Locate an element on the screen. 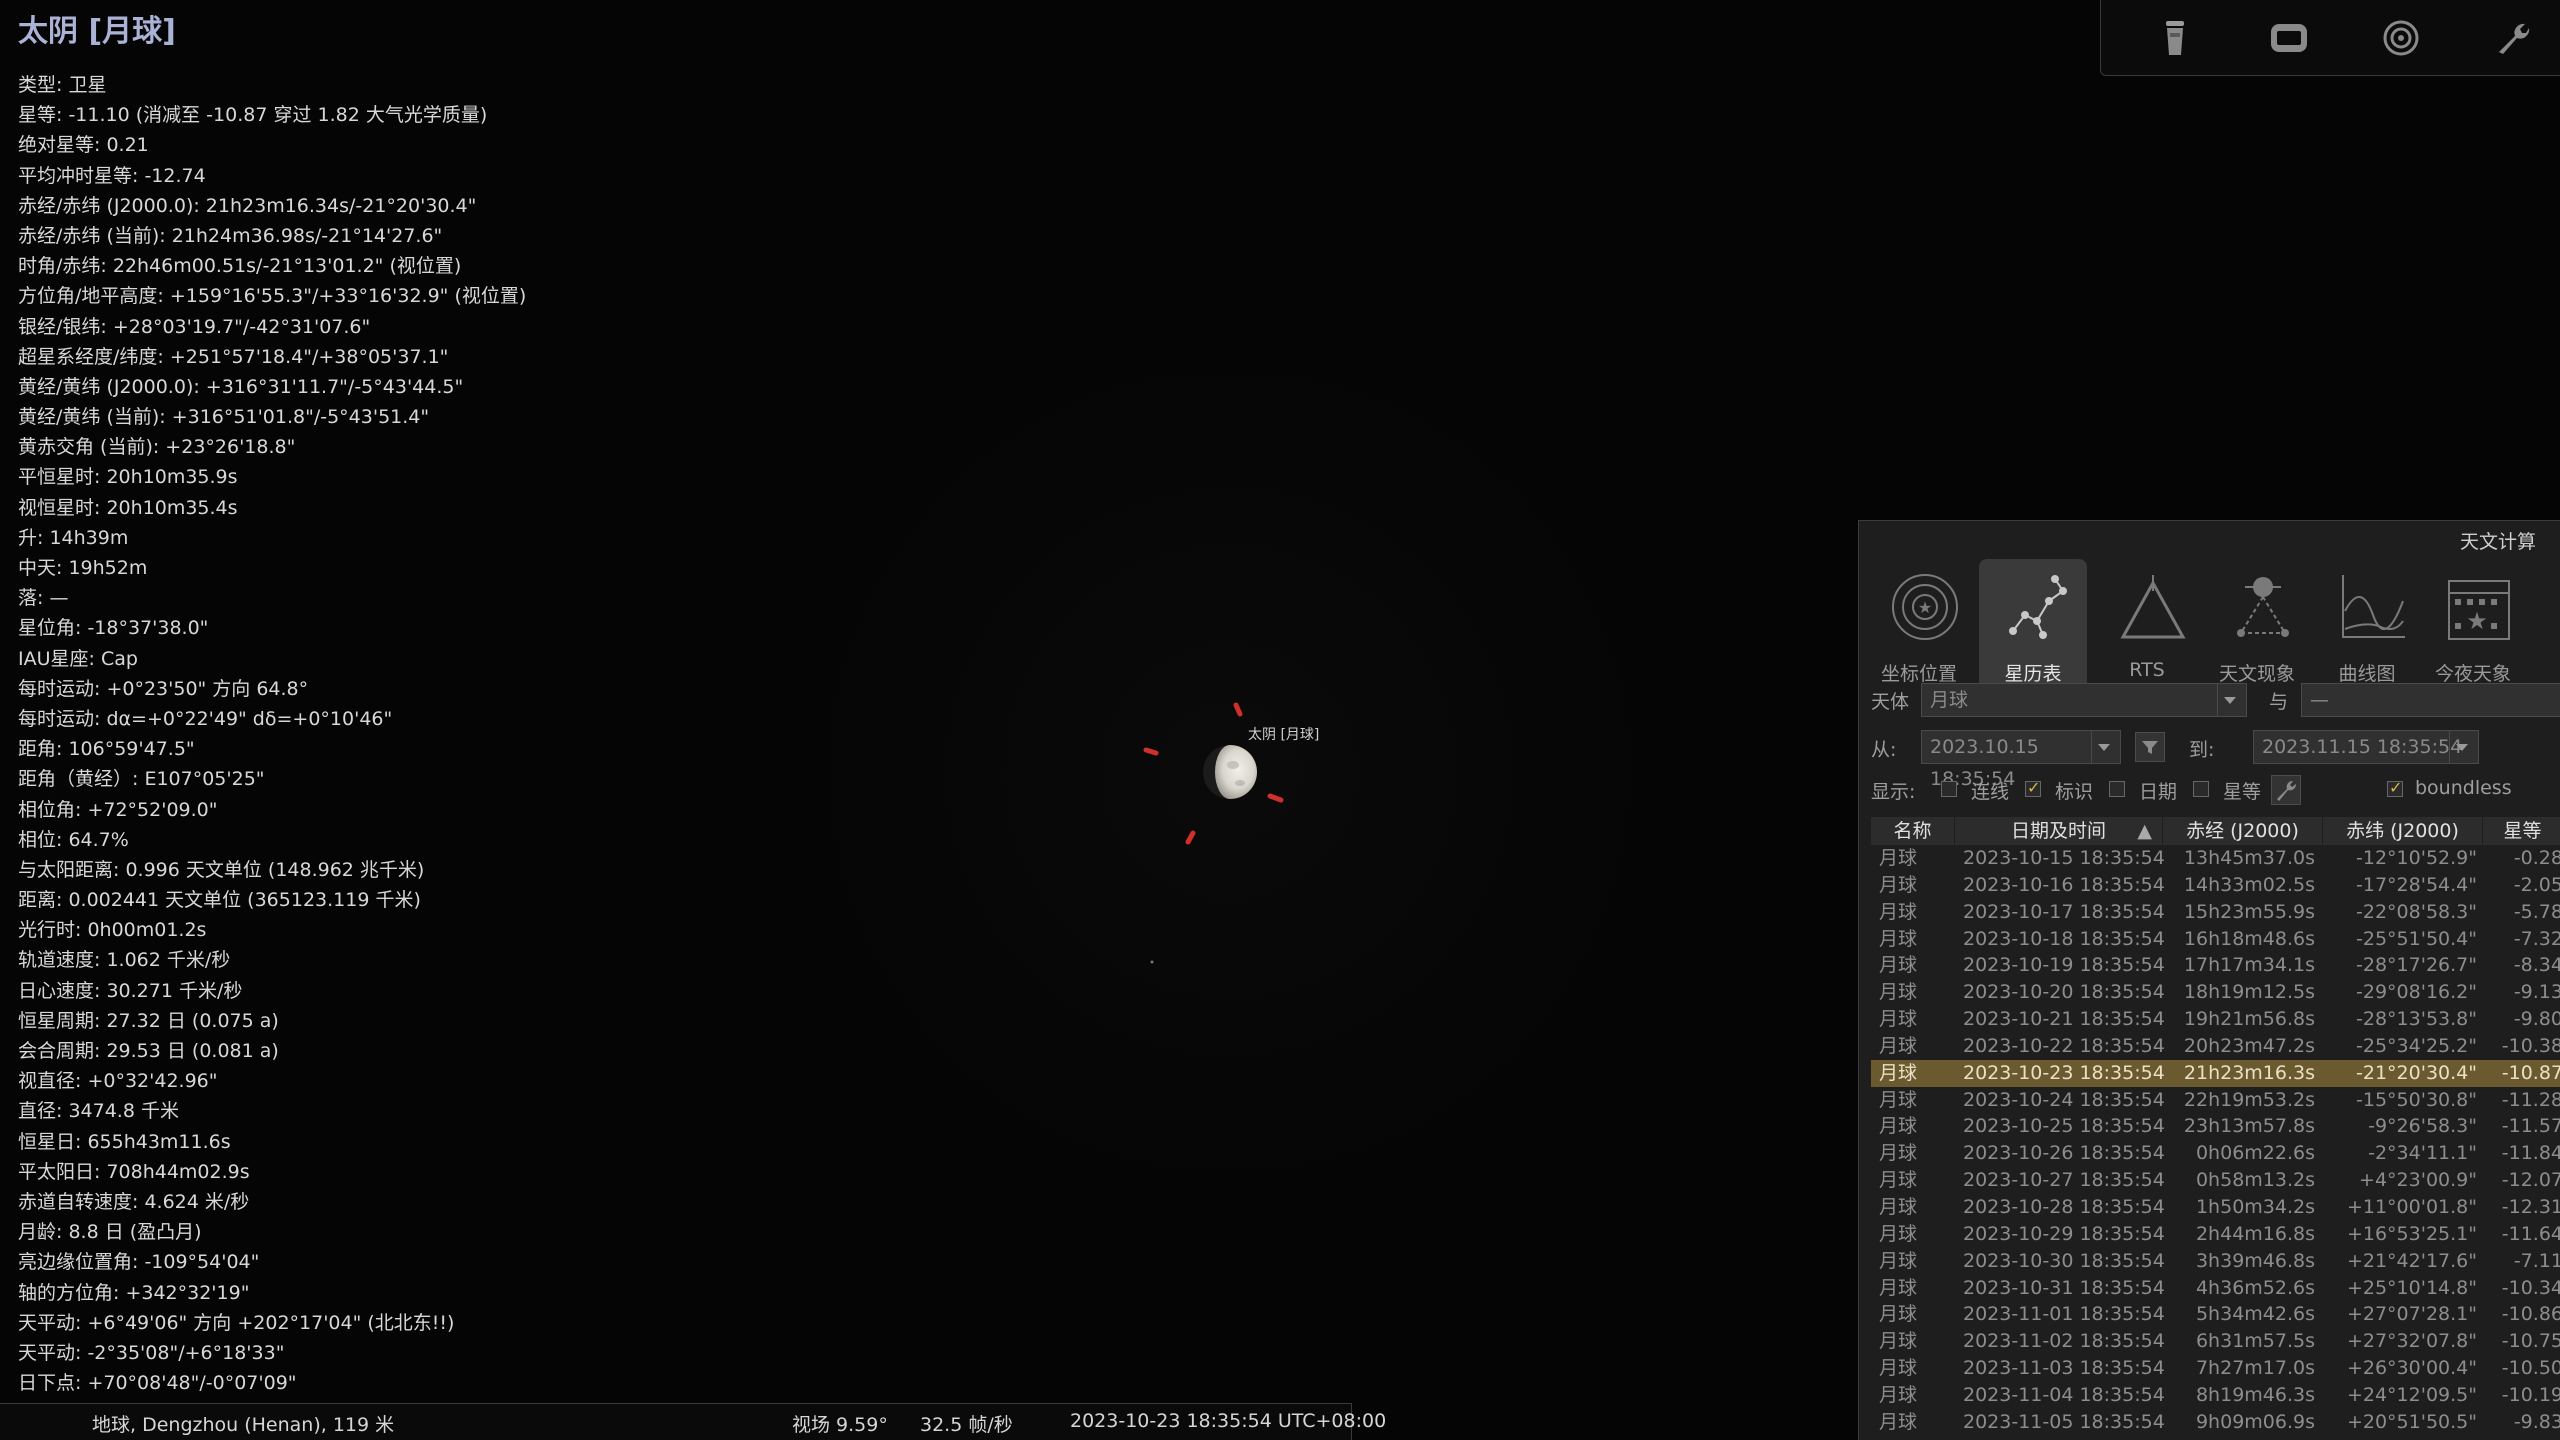 Image resolution: width=2560 pixels, height=1440 pixels. lantern-icon is located at coordinates (2175, 38).